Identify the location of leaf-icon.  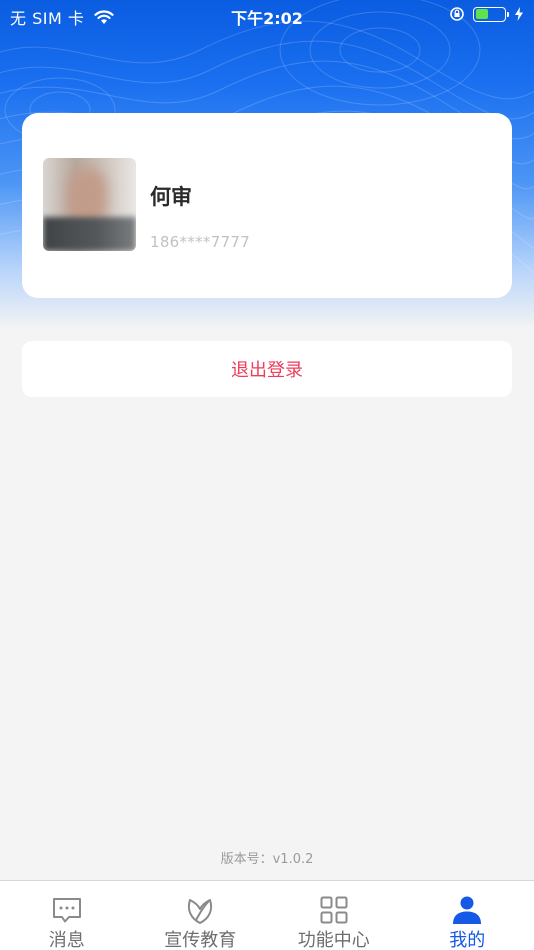
(200, 911).